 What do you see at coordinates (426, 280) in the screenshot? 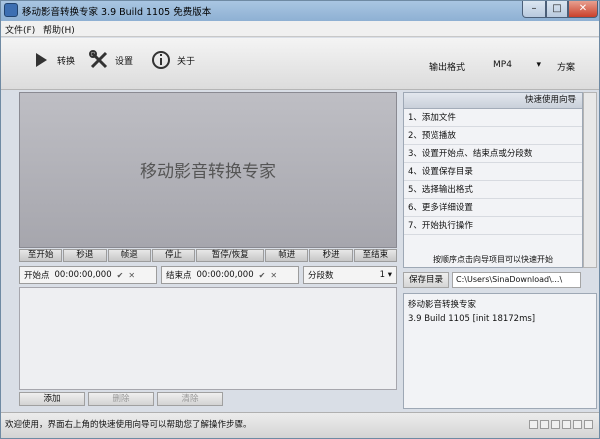
I see `save-dir-button: 保存目录` at bounding box center [426, 280].